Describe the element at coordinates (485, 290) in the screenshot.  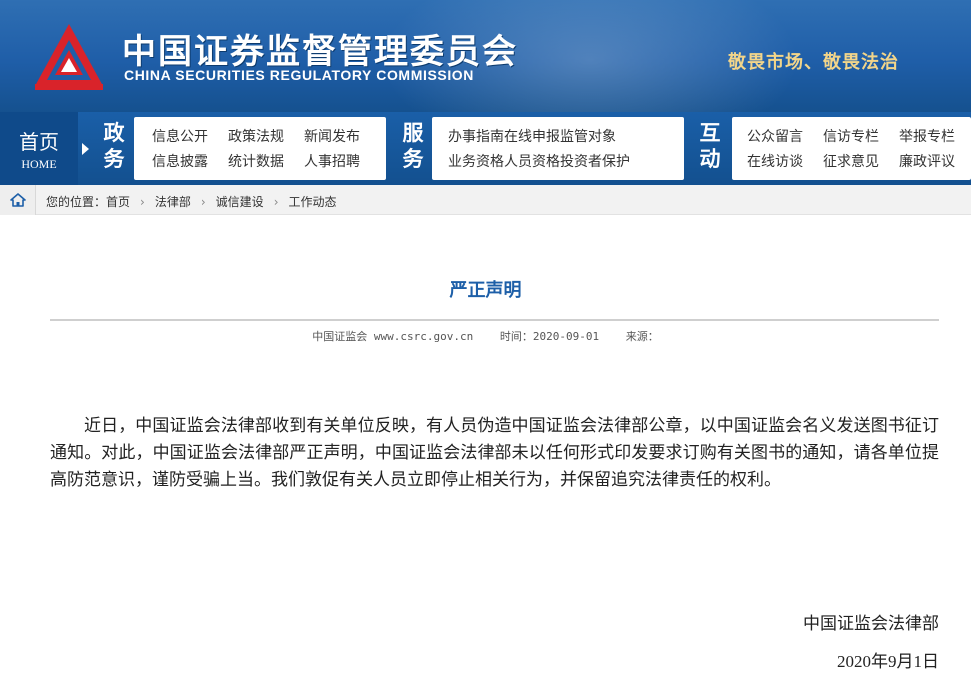
I see `article-title: 严正声明` at that location.